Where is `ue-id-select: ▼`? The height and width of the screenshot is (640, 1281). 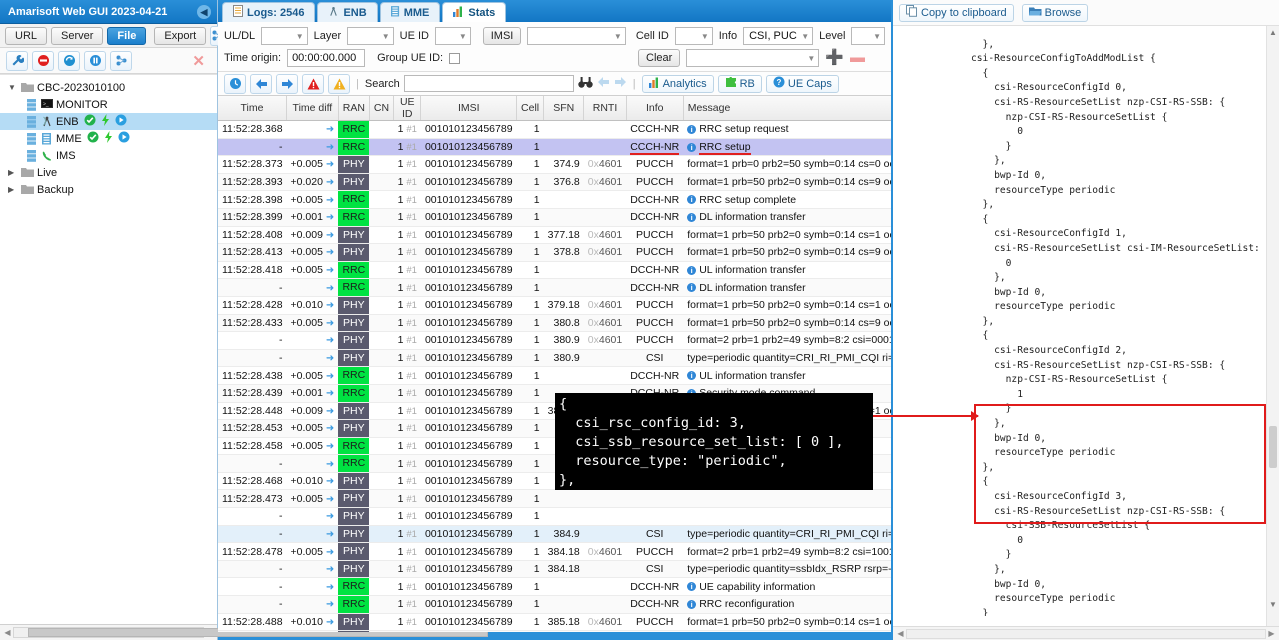 ue-id-select: ▼ is located at coordinates (453, 36).